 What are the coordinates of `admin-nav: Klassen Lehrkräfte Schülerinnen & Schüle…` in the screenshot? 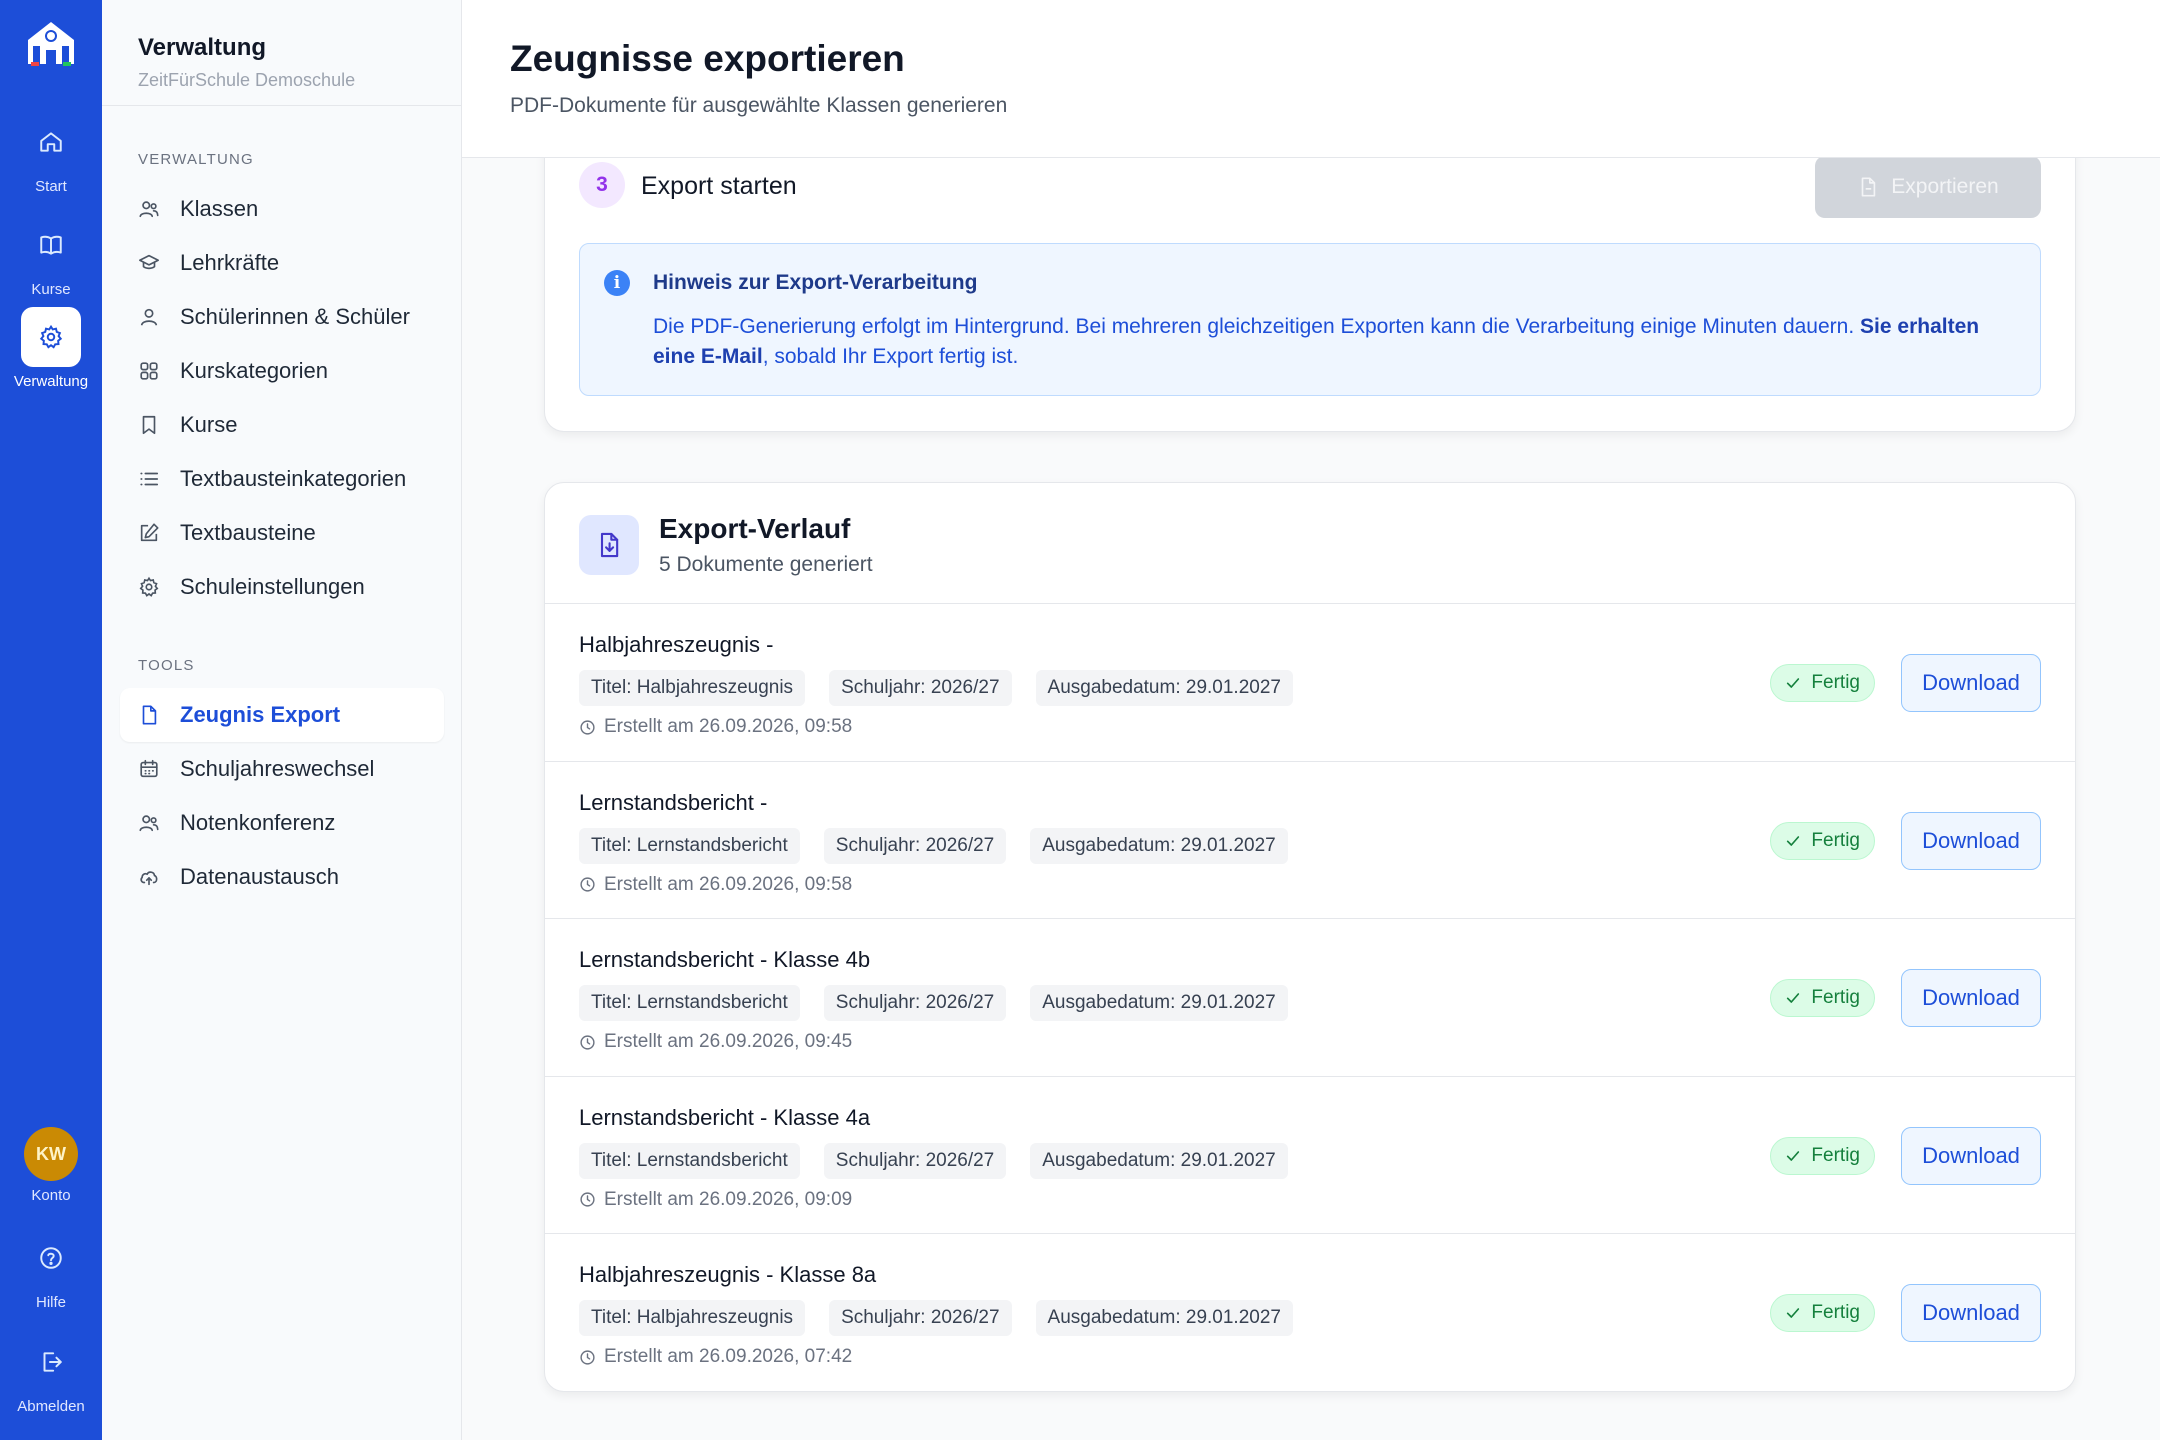 It's located at (282, 398).